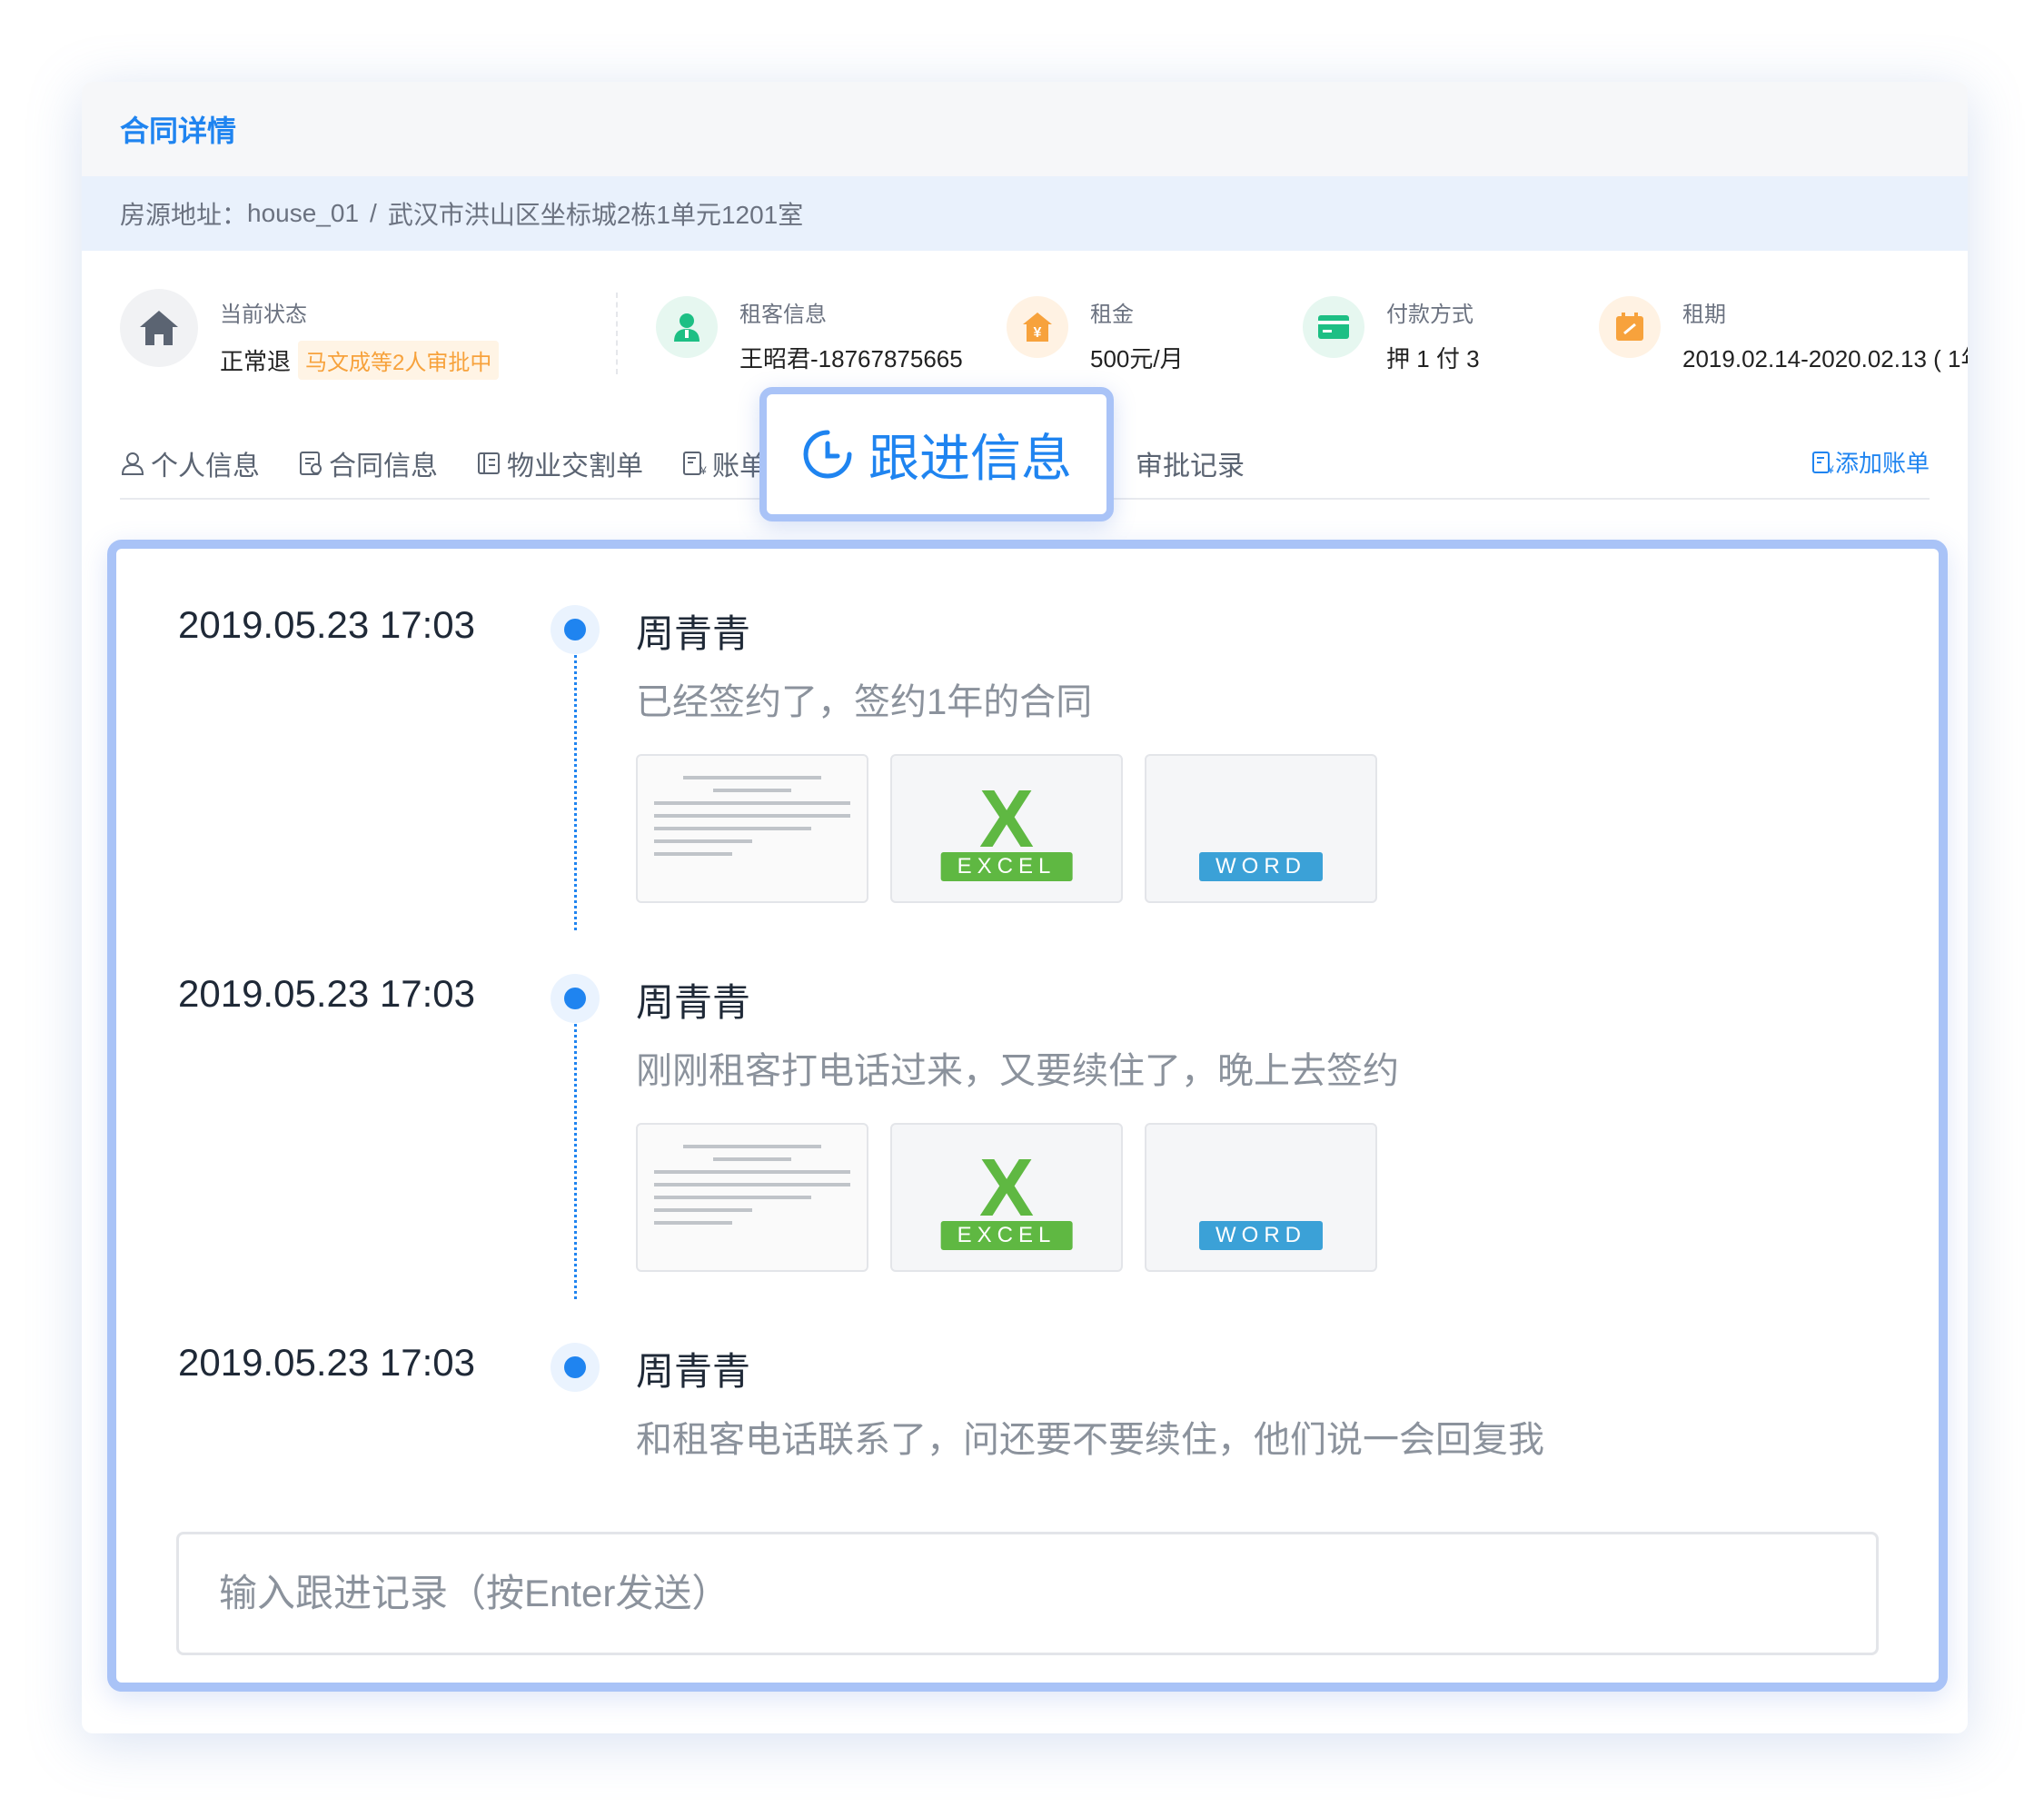 This screenshot has width=2044, height=1807. Describe the element at coordinates (184, 215) in the screenshot. I see `address-label: 房源地址：` at that location.